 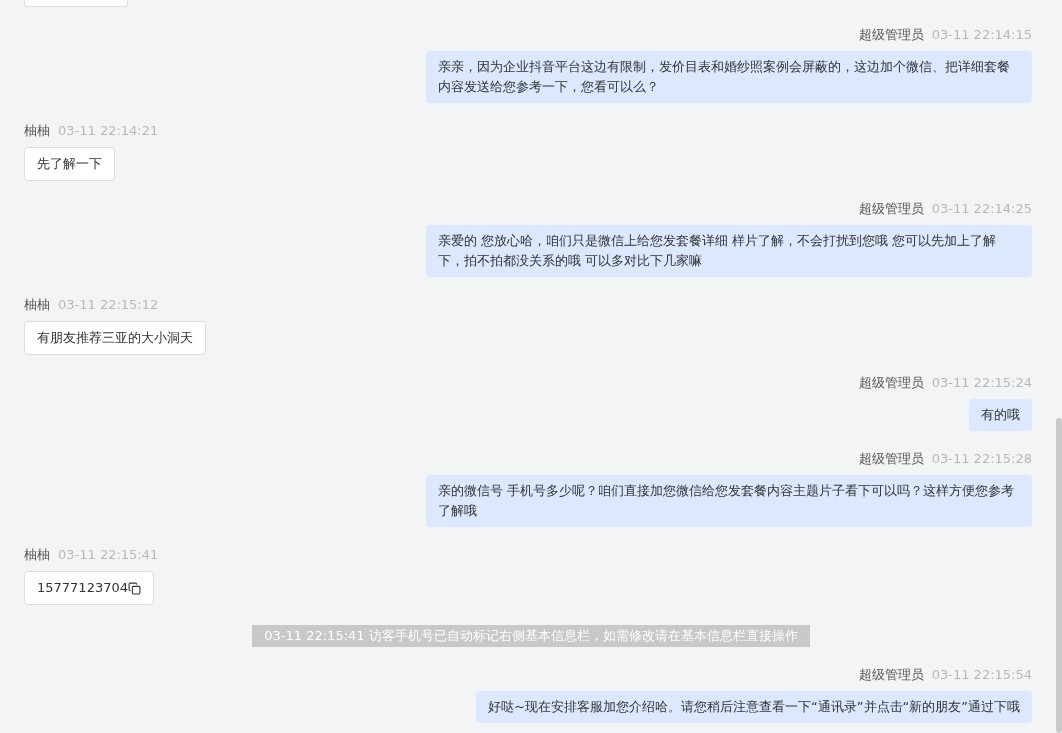 I want to click on message-bubble: 亲的微信号 手机号多少呢？咱们直接加您微信给您发套餐内容主题片子看下可以吗？这样方便您参考了解哦, so click(x=729, y=501).